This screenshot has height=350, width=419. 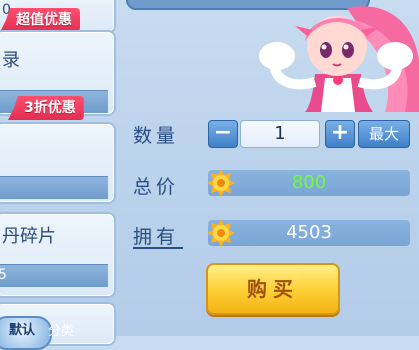 I want to click on total-price-field: 800, so click(x=309, y=183).